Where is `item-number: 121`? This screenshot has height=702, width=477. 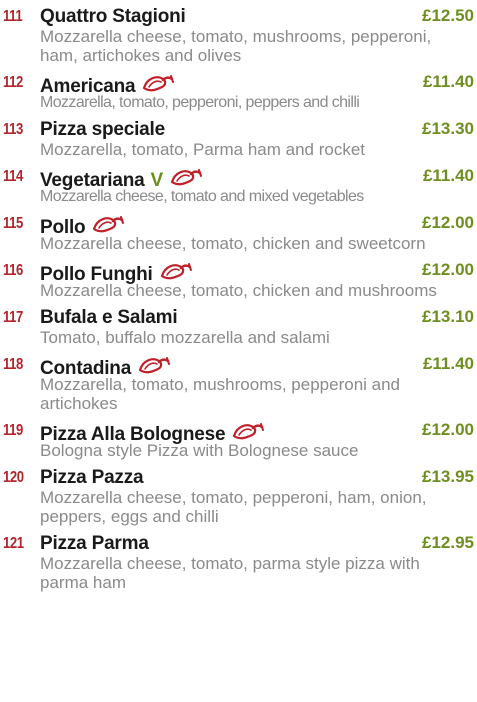
item-number: 121 is located at coordinates (13, 543).